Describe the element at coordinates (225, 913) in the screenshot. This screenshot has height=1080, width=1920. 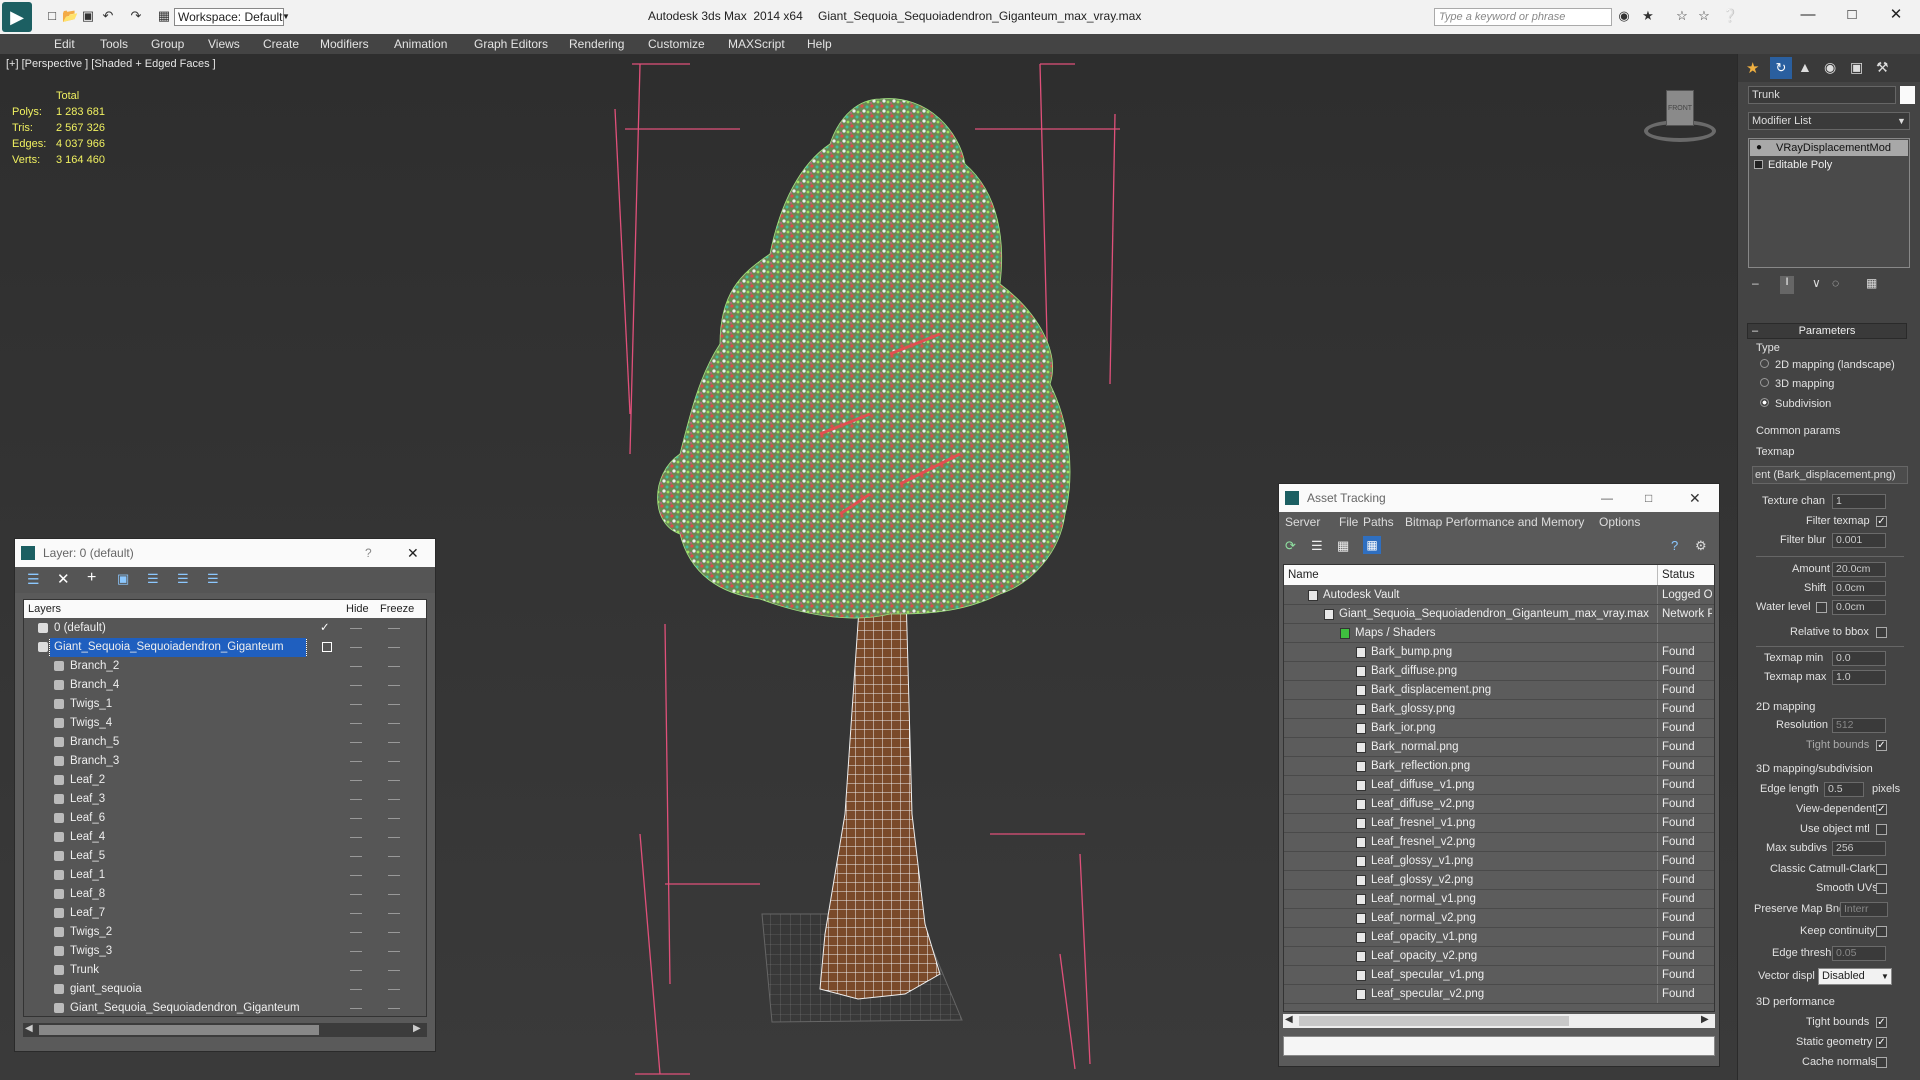
I see `layer-row: Leaf_7` at that location.